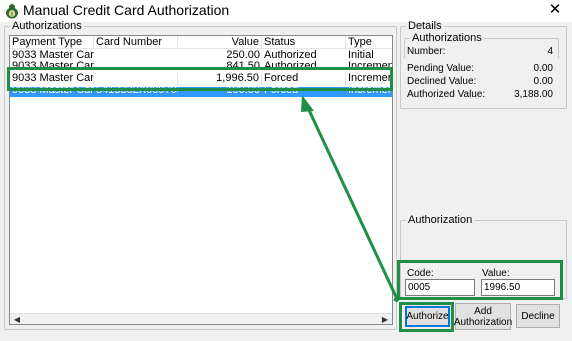  Describe the element at coordinates (420, 273) in the screenshot. I see `code-label: Code:` at that location.